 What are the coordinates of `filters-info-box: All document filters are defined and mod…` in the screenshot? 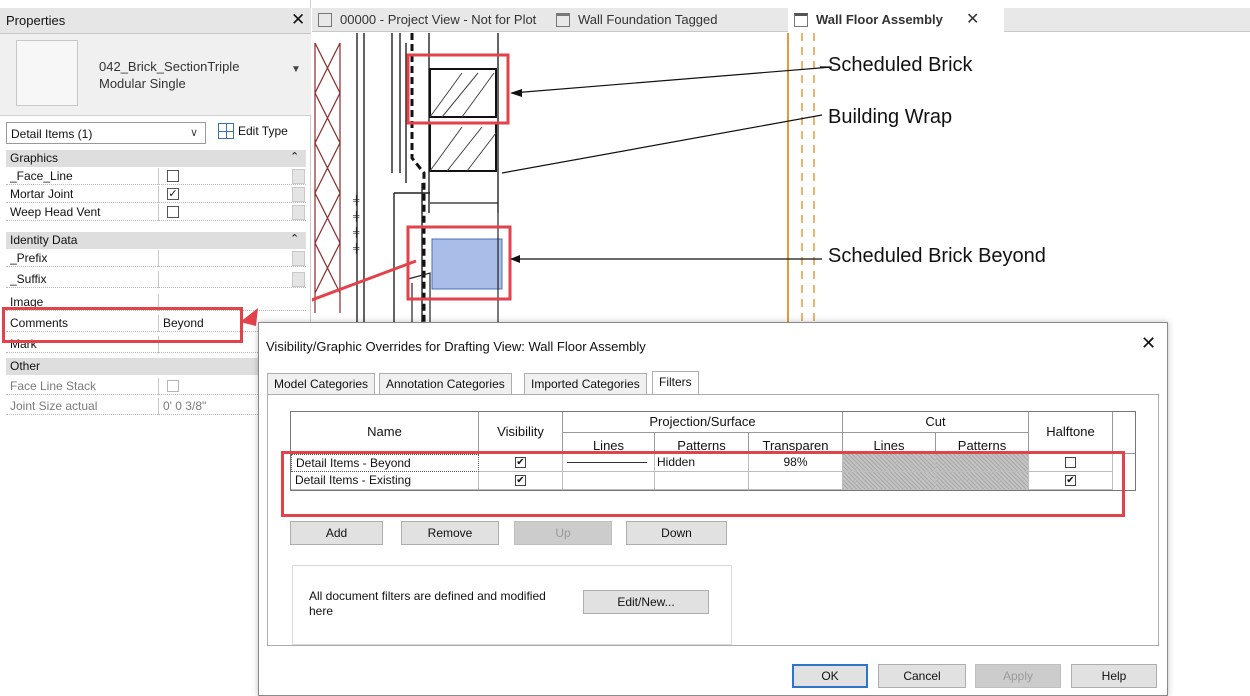 It's located at (512, 605).